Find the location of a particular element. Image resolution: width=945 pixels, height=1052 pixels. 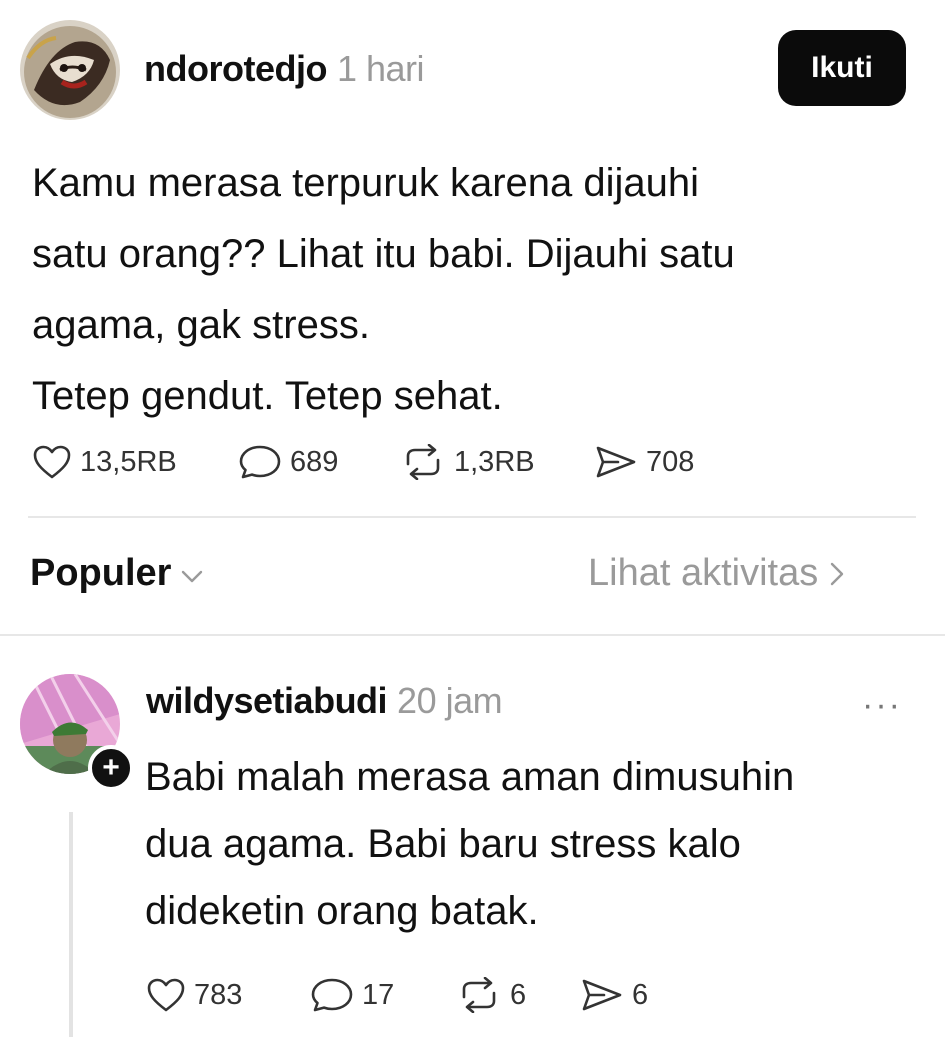

post-header: ndorotedjo 1 hari is located at coordinates (284, 69).